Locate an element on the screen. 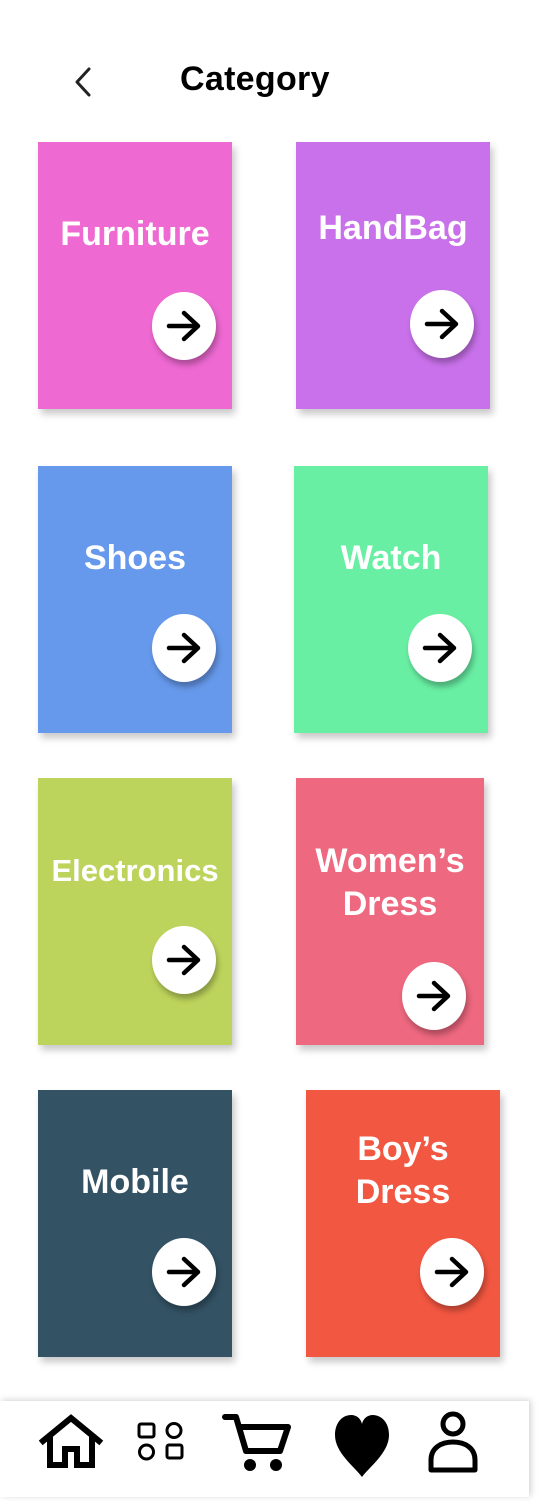  categories-icon is located at coordinates (160, 1441).